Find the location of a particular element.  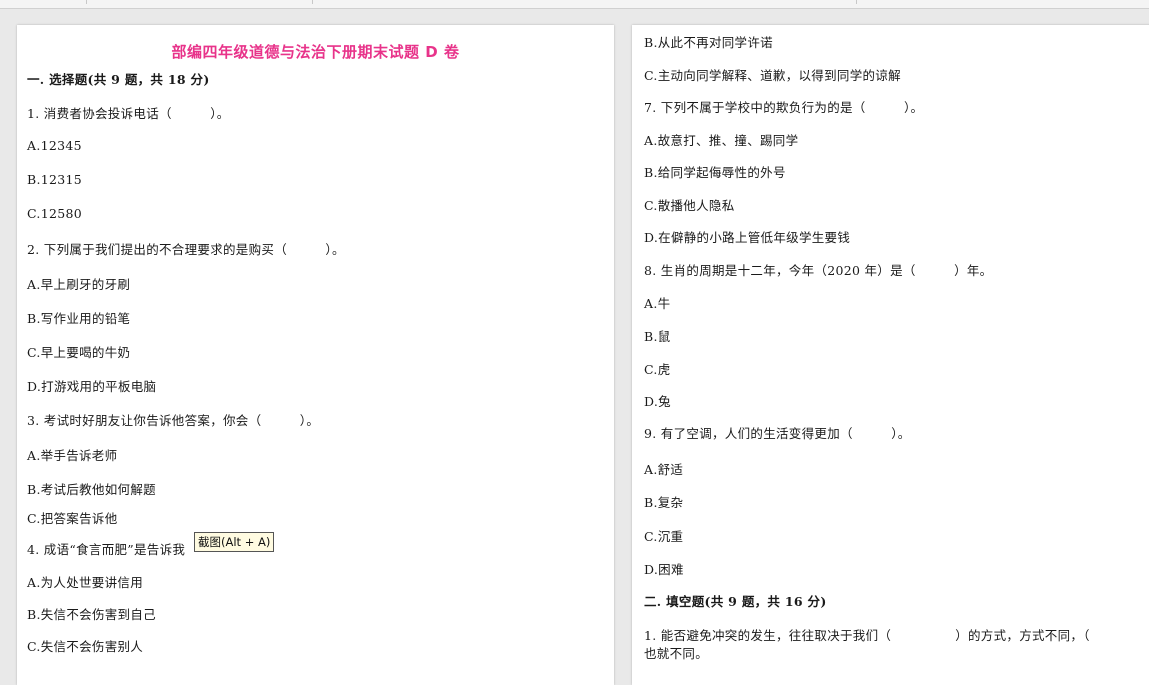

answer-option: B.鼠 is located at coordinates (657, 336).